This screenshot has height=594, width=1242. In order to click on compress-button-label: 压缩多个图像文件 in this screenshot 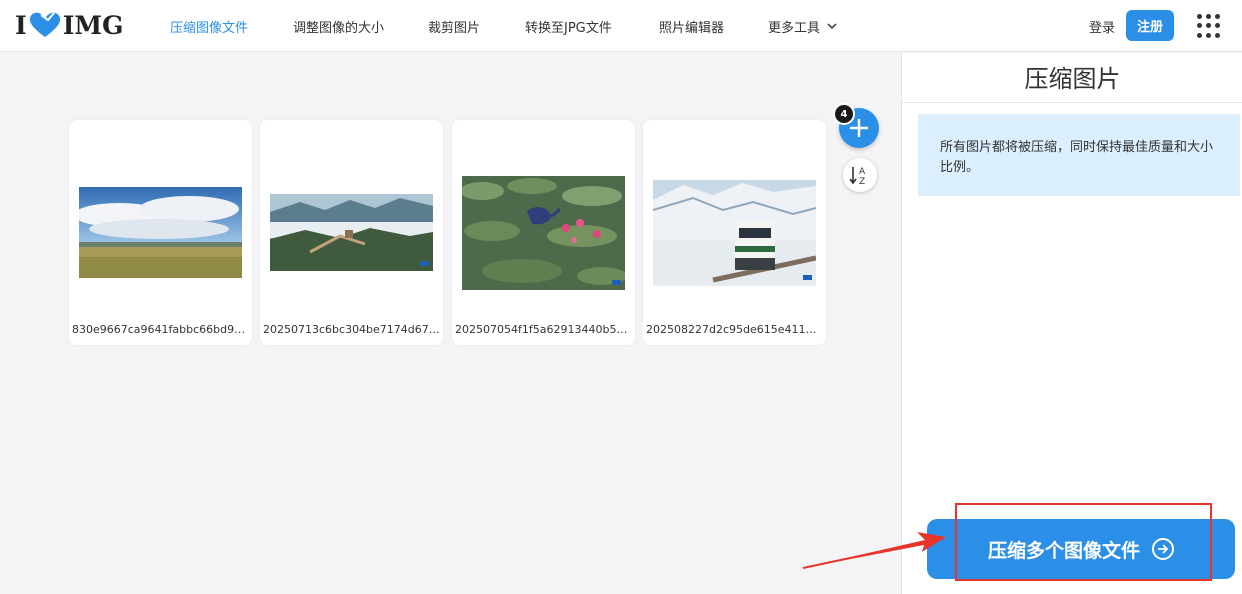, I will do `click(1063, 550)`.